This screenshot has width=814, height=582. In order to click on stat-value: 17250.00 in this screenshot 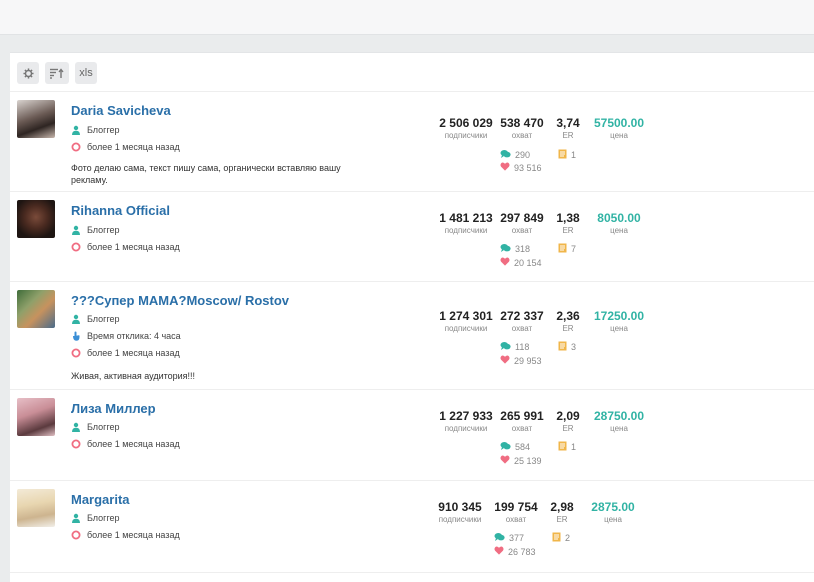, I will do `click(619, 316)`.